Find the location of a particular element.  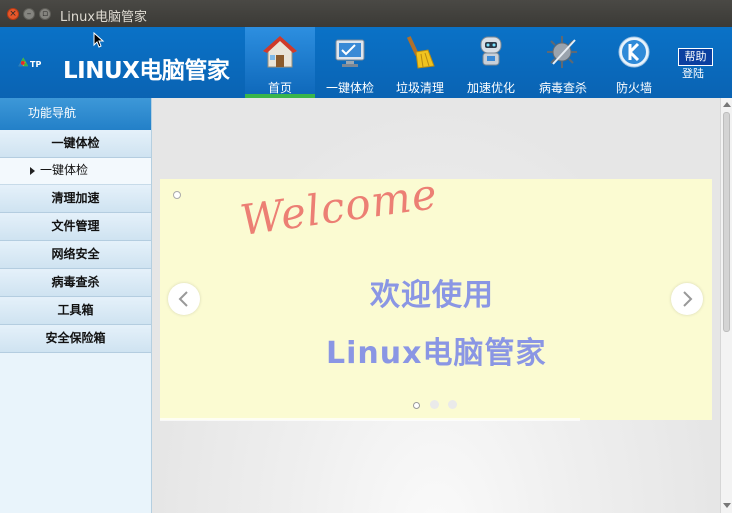

mouse-cursor-icon is located at coordinates (99, 40).